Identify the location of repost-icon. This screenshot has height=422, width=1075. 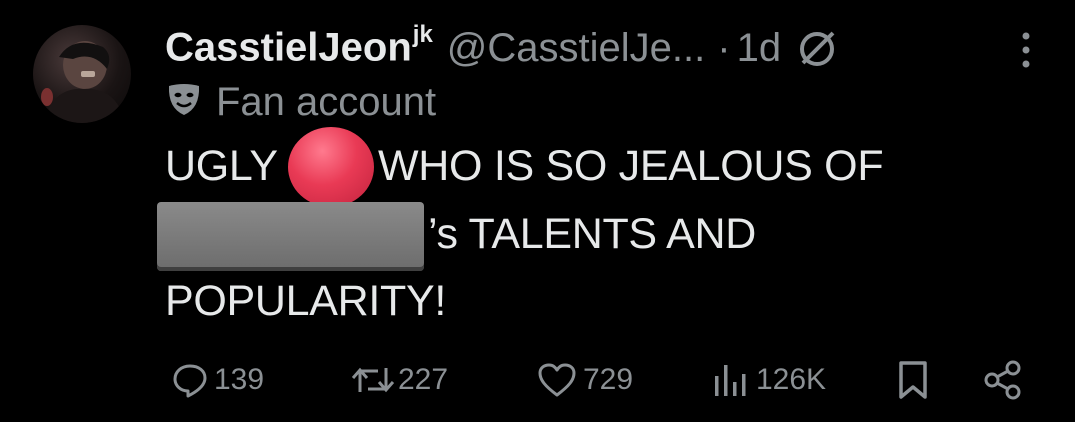
(373, 380).